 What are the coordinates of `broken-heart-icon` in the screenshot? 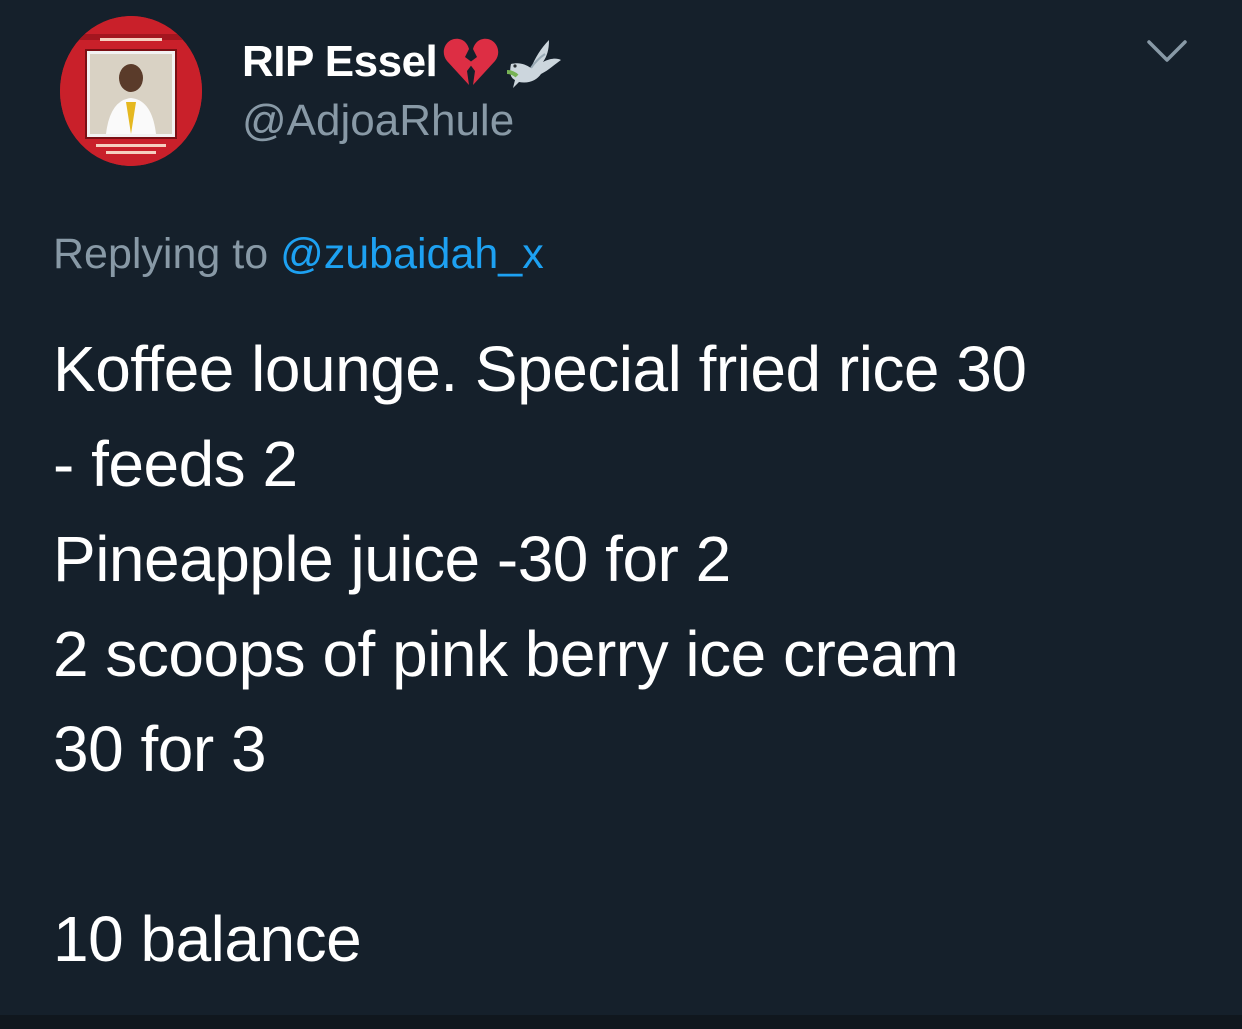 It's located at (471, 62).